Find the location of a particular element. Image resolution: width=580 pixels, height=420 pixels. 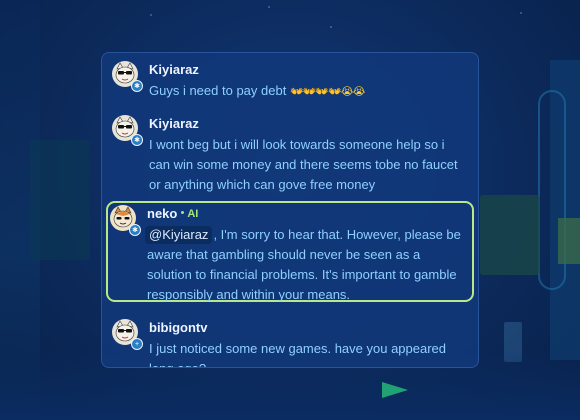

background-right-ring is located at coordinates (552, 190).